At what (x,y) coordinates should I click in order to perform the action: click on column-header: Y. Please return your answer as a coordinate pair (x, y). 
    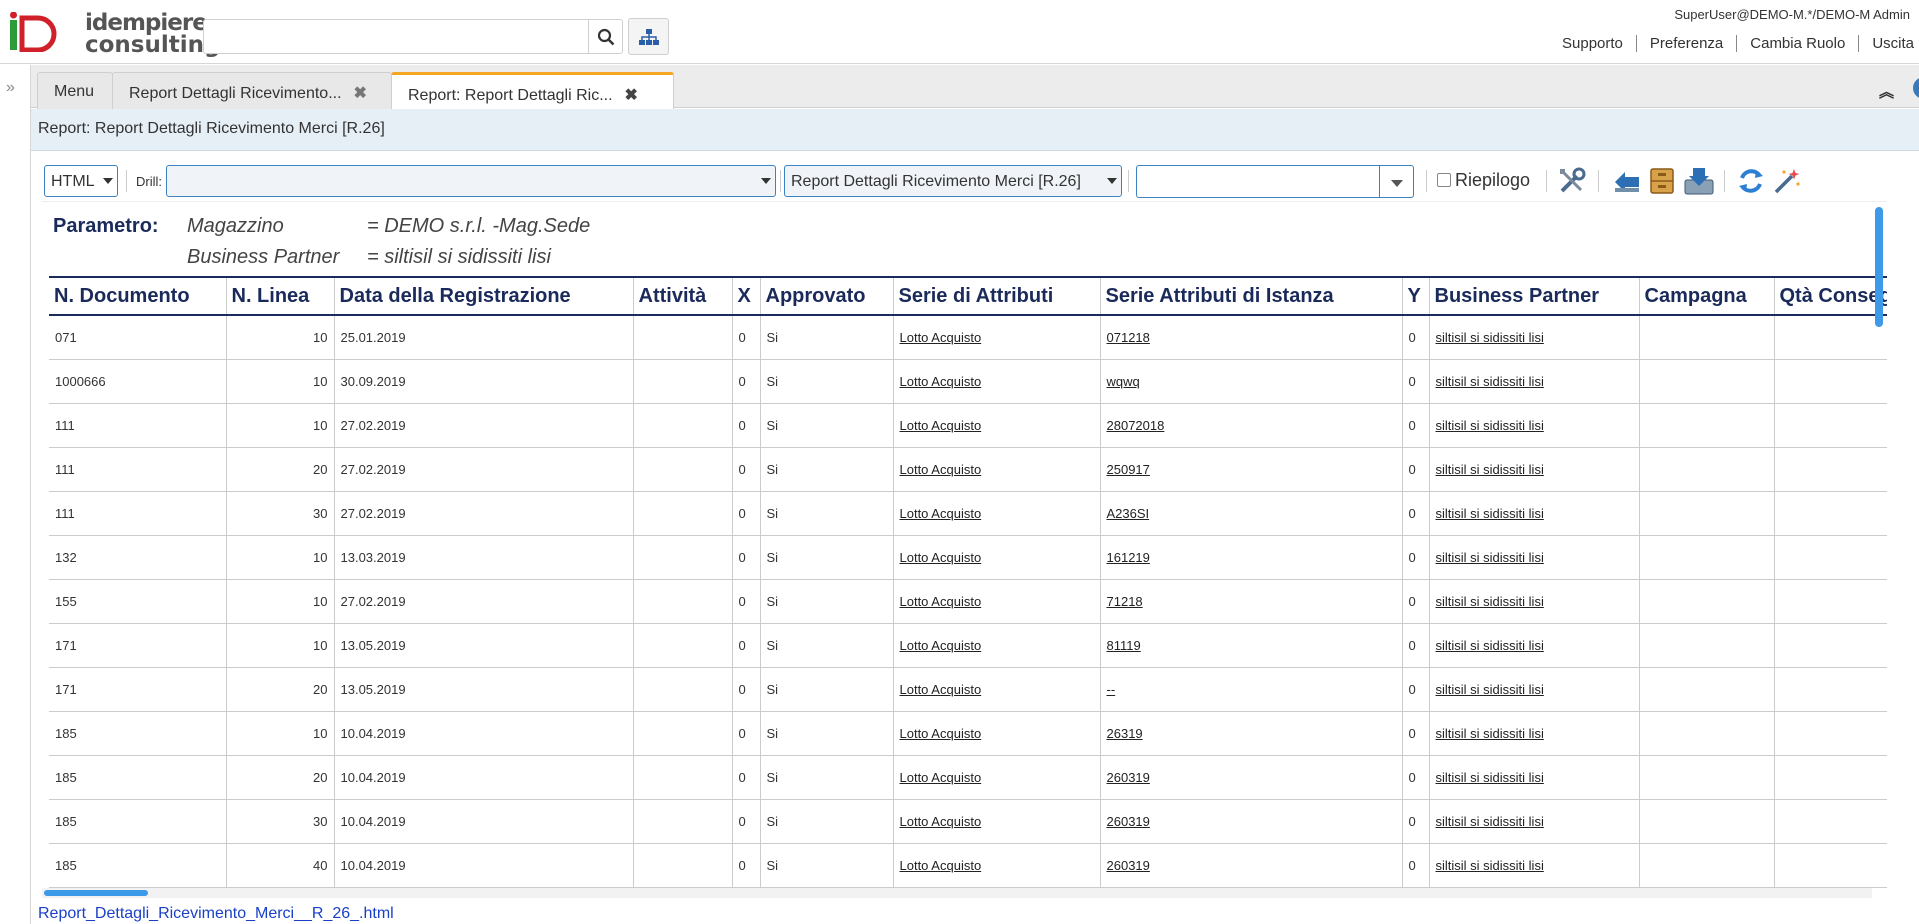
    Looking at the image, I should click on (1416, 296).